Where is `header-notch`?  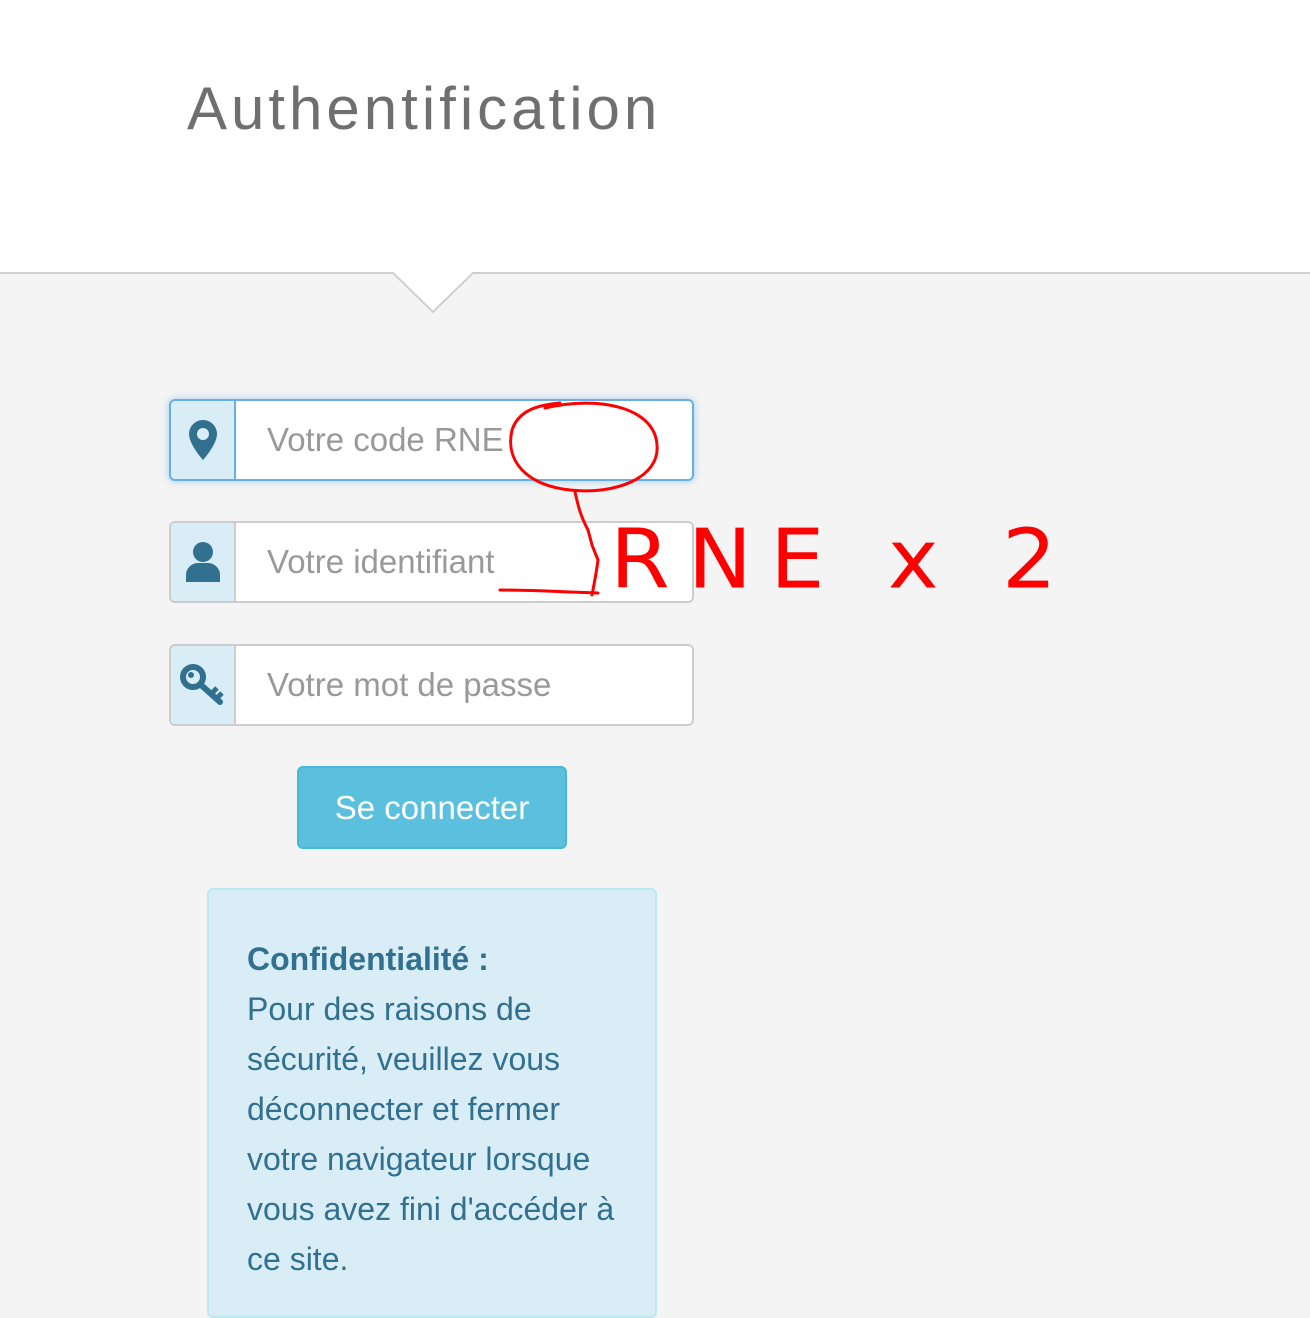 header-notch is located at coordinates (433, 293).